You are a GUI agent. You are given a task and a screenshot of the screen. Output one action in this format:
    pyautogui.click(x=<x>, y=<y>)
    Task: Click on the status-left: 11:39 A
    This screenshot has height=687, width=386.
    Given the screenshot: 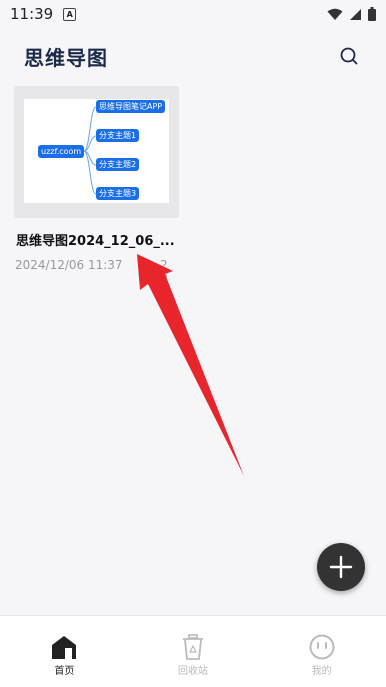 What is the action you would take?
    pyautogui.click(x=43, y=14)
    